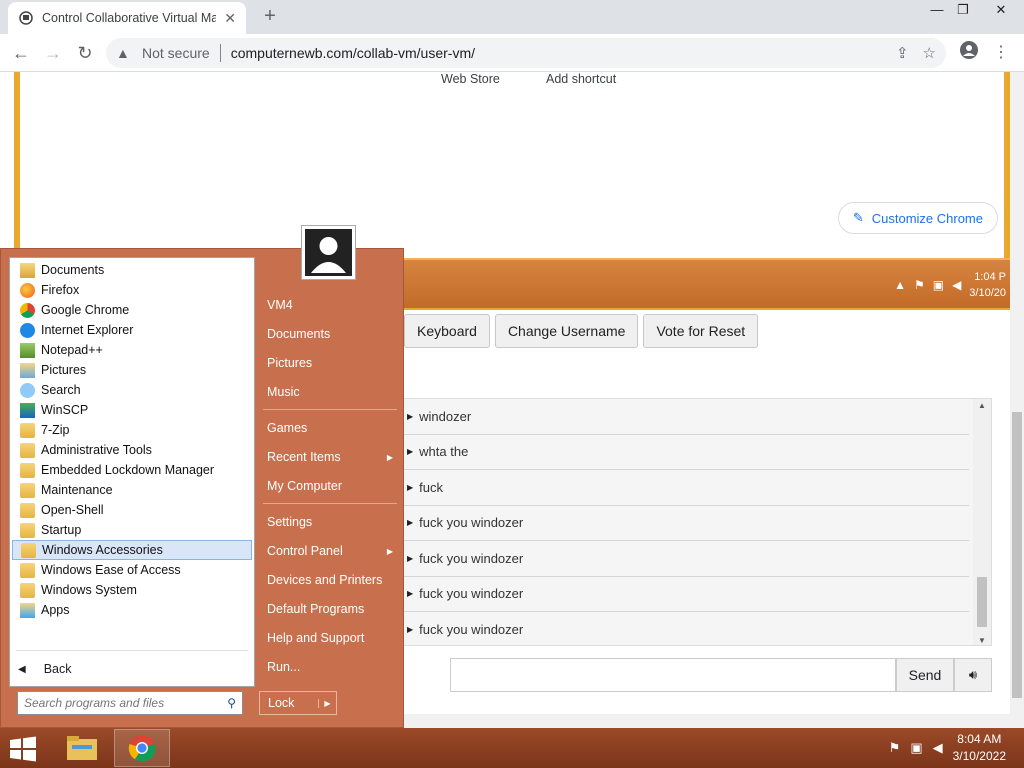  Describe the element at coordinates (73, 270) in the screenshot. I see `program-label: Documents` at that location.